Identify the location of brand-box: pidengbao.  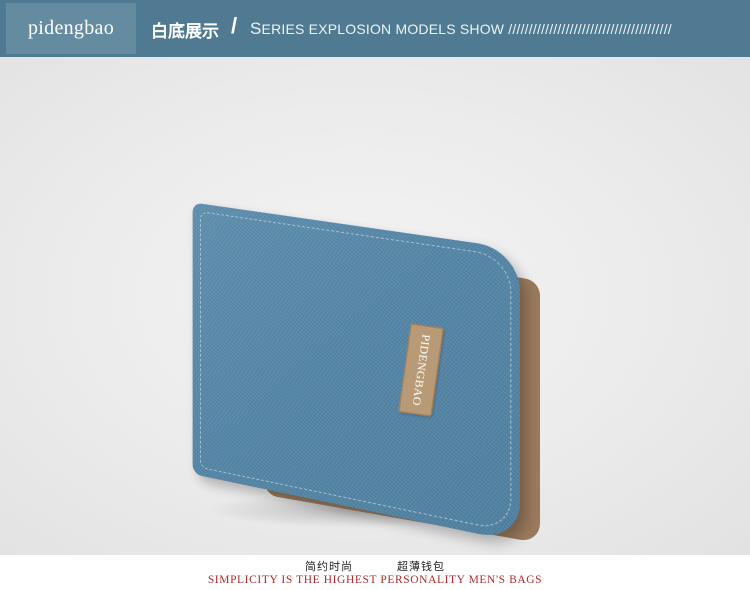
(71, 28).